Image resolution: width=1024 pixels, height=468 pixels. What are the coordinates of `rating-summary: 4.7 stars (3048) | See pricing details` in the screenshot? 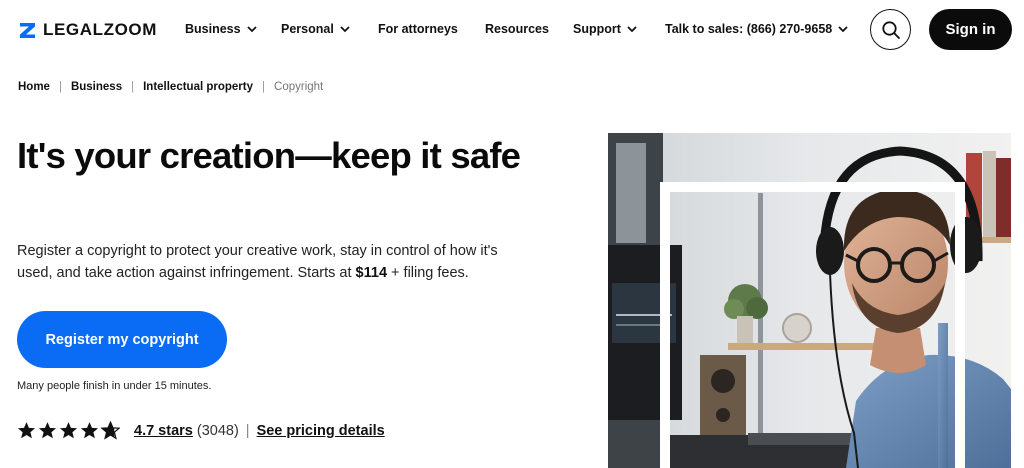 It's located at (201, 430).